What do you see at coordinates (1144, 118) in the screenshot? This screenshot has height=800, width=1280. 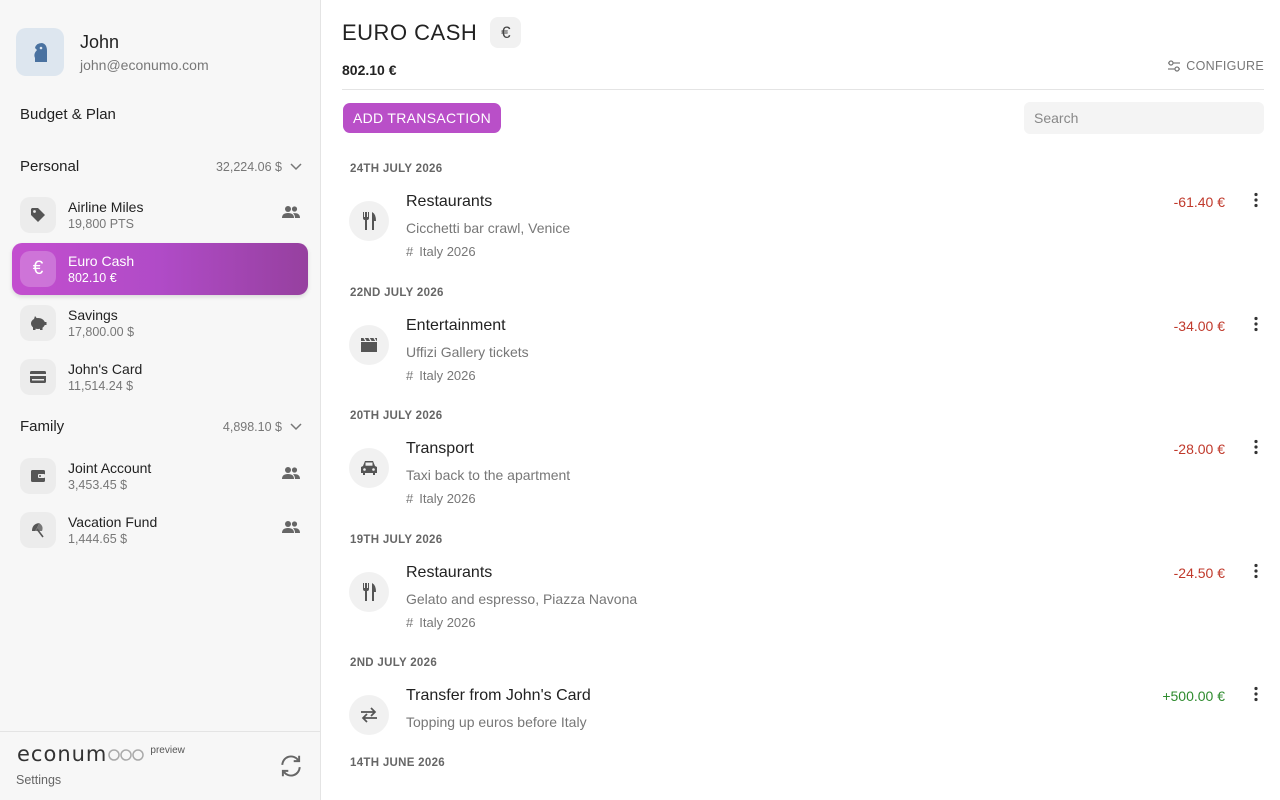 I see `search-input` at bounding box center [1144, 118].